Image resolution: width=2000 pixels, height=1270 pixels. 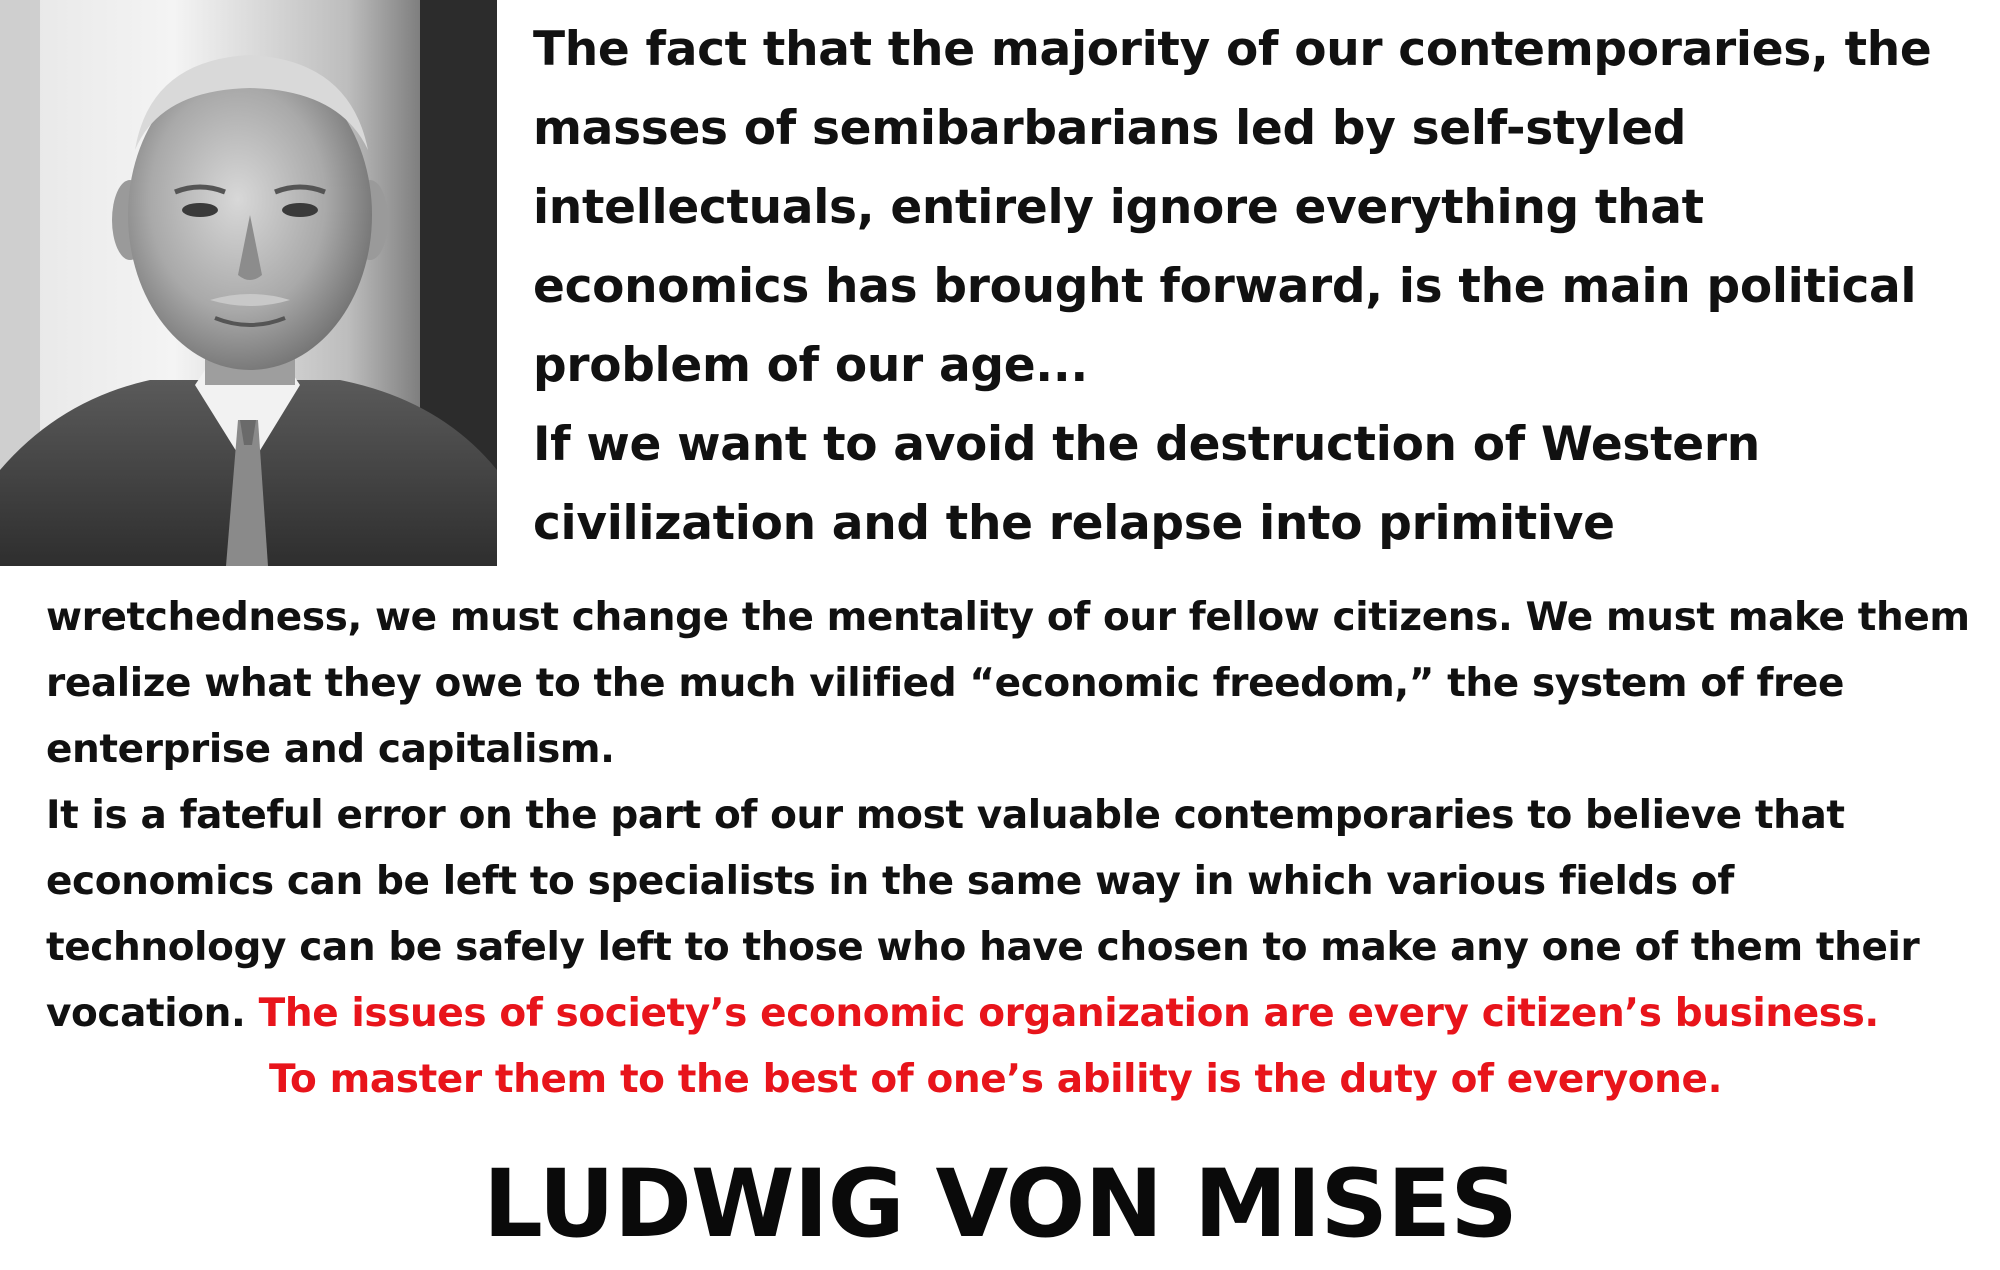 What do you see at coordinates (1000, 1204) in the screenshot?
I see `author-name: LUDWIG VON MISES` at bounding box center [1000, 1204].